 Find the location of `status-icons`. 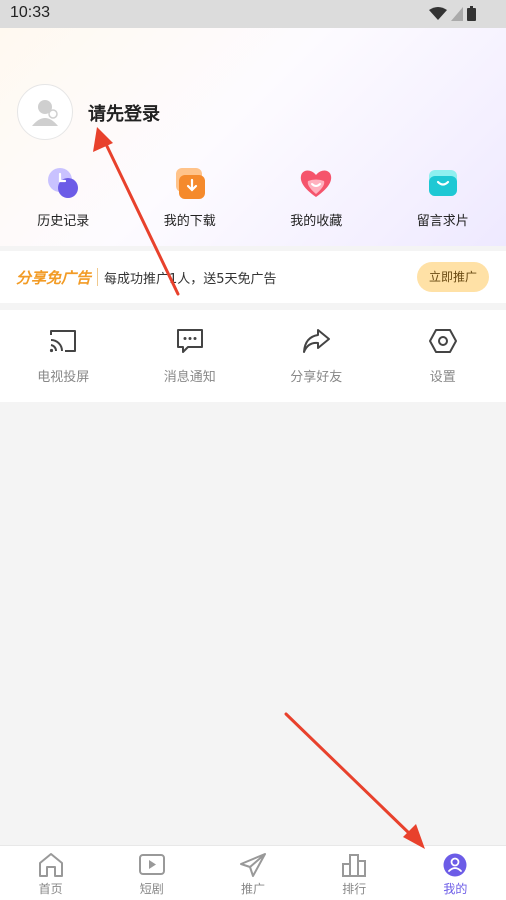

status-icons is located at coordinates (452, 13).